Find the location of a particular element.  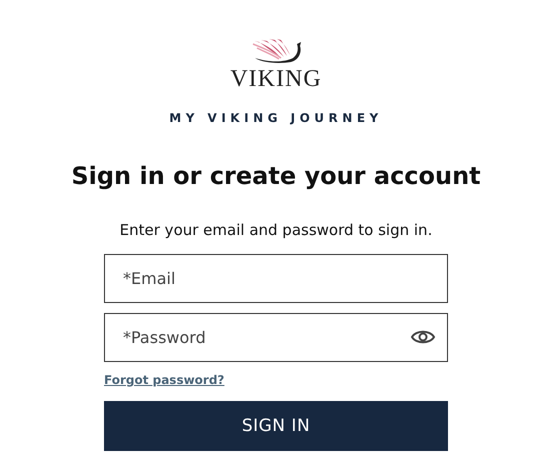

tagline: MY VIKING JOURNEY is located at coordinates (276, 118).